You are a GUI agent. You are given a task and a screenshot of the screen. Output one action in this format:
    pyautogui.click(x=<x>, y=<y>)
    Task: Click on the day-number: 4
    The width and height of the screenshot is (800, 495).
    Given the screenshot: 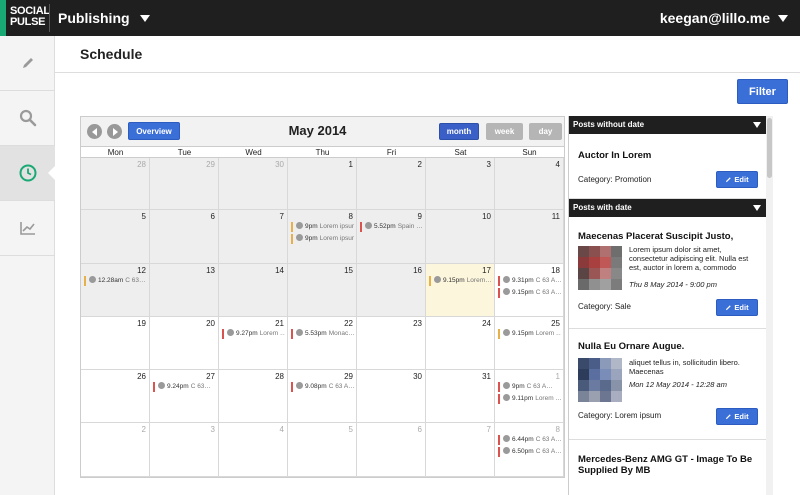 What is the action you would take?
    pyautogui.click(x=281, y=429)
    